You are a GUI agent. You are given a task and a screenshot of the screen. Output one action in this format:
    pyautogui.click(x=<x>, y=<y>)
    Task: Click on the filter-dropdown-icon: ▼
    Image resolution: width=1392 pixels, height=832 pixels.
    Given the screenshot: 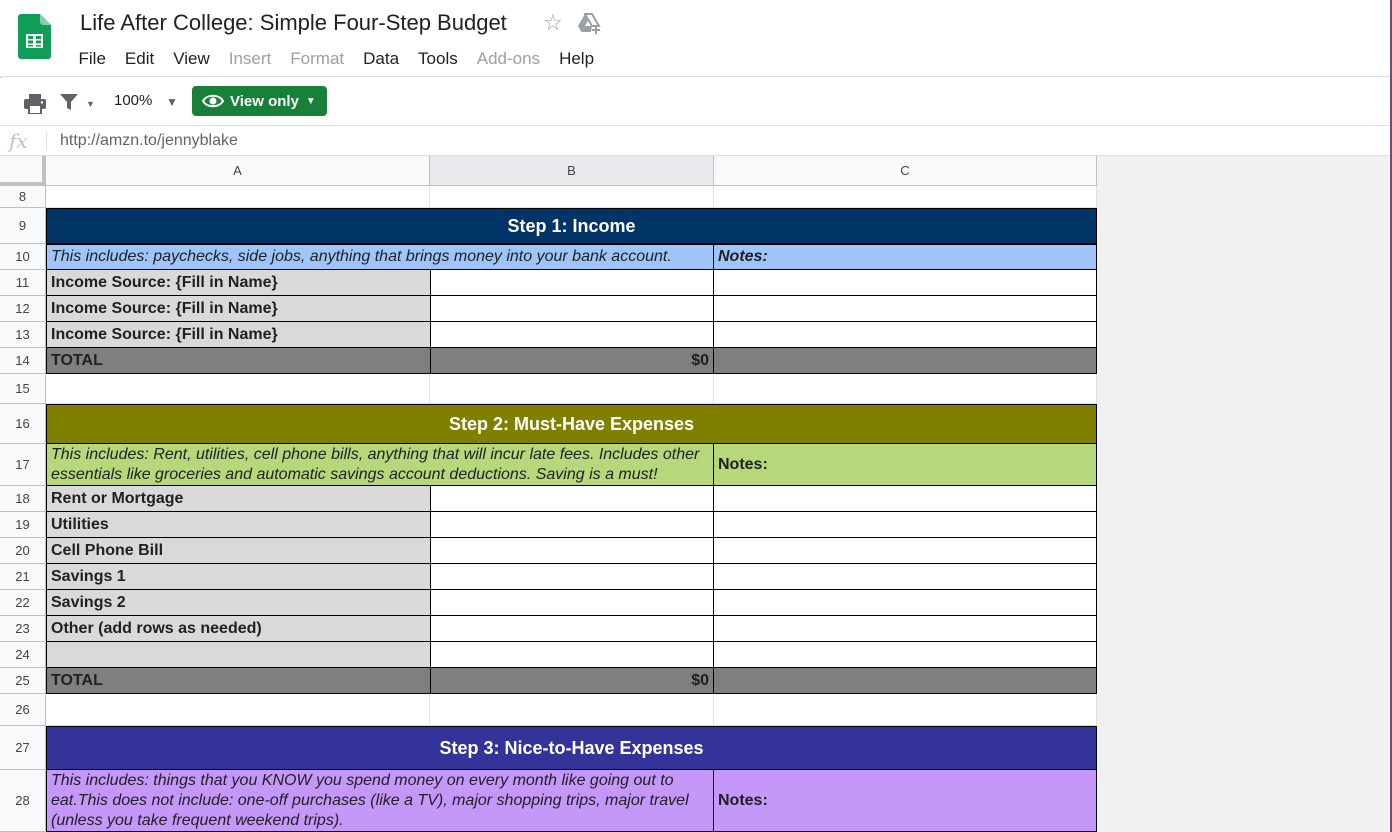 What is the action you would take?
    pyautogui.click(x=90, y=104)
    